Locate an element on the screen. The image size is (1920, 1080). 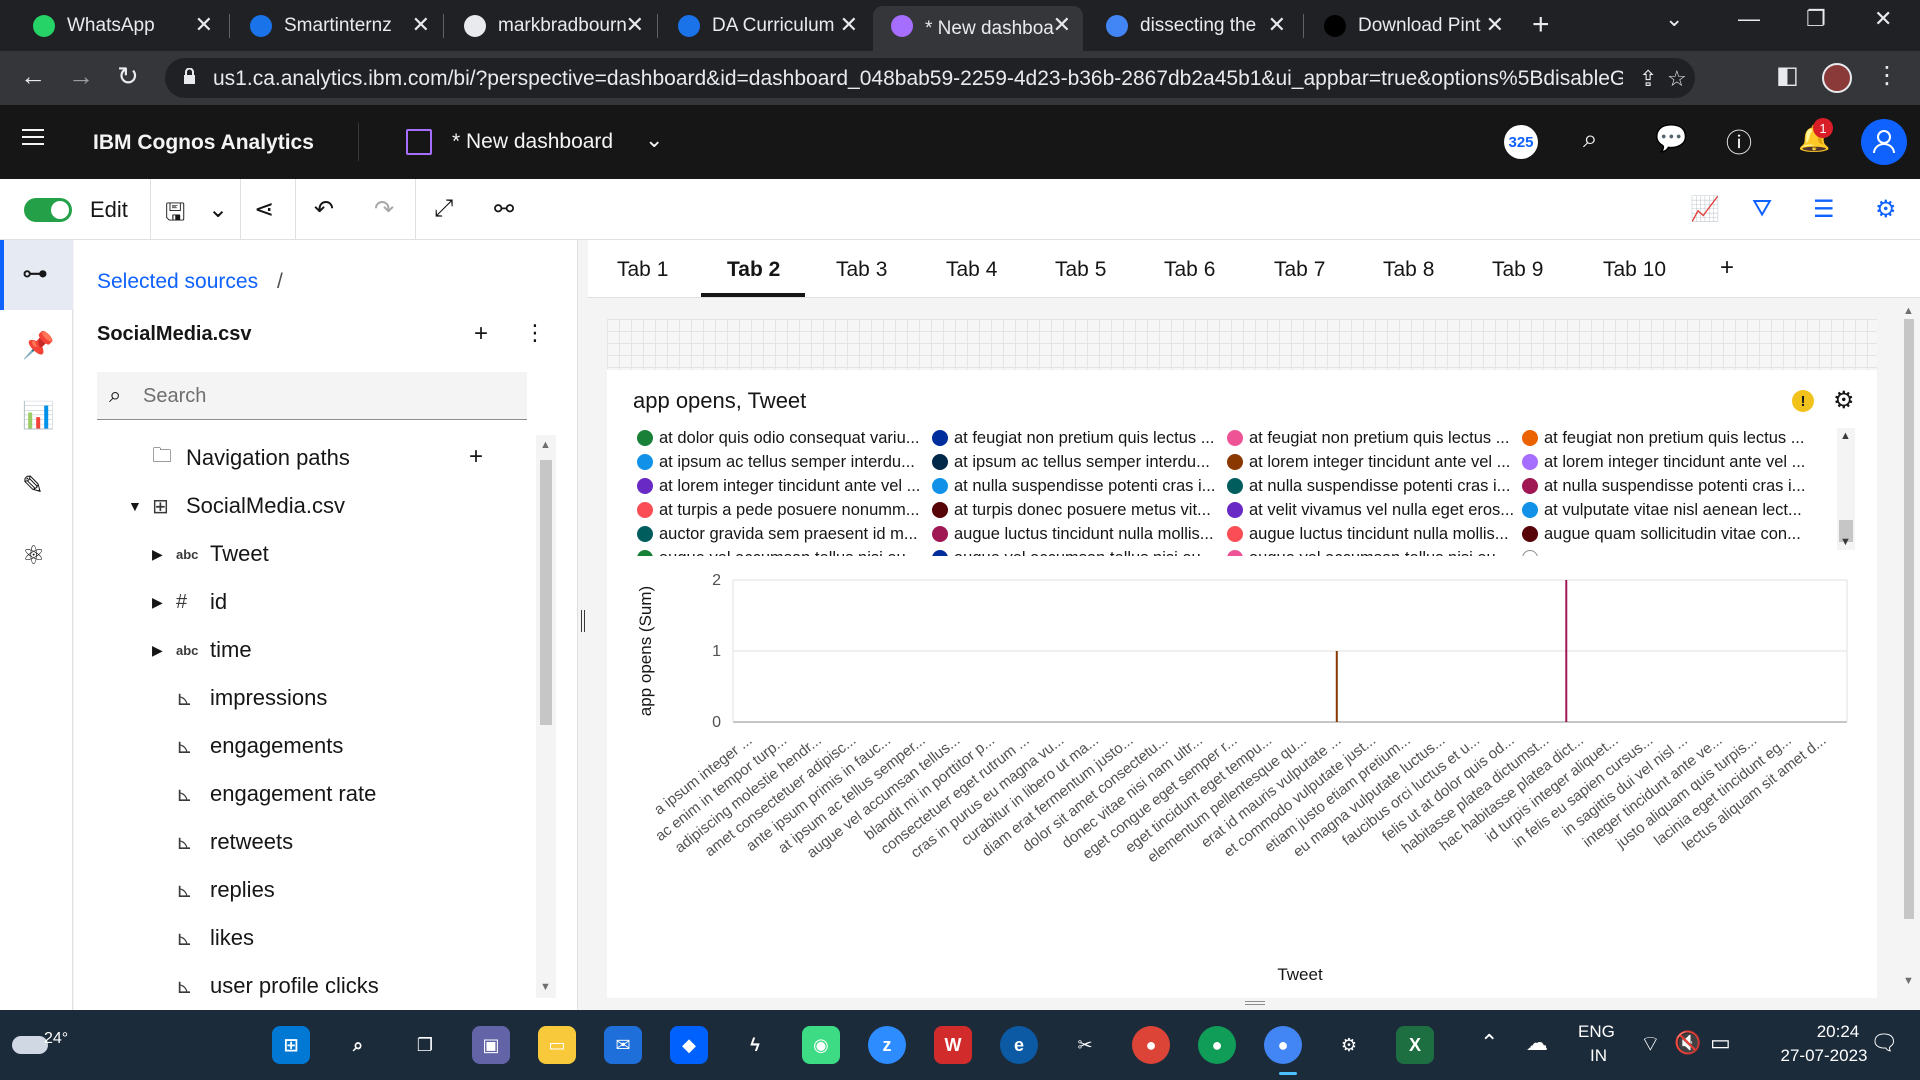
dashboard-tab: Tab 1 is located at coordinates (642, 270).